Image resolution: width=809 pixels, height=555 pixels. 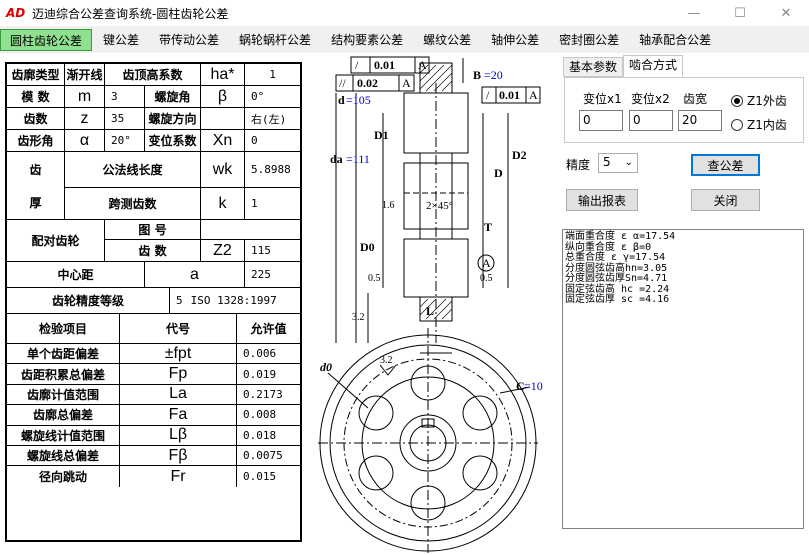 What do you see at coordinates (602, 200) in the screenshot?
I see `export-report-button: 输出报表` at bounding box center [602, 200].